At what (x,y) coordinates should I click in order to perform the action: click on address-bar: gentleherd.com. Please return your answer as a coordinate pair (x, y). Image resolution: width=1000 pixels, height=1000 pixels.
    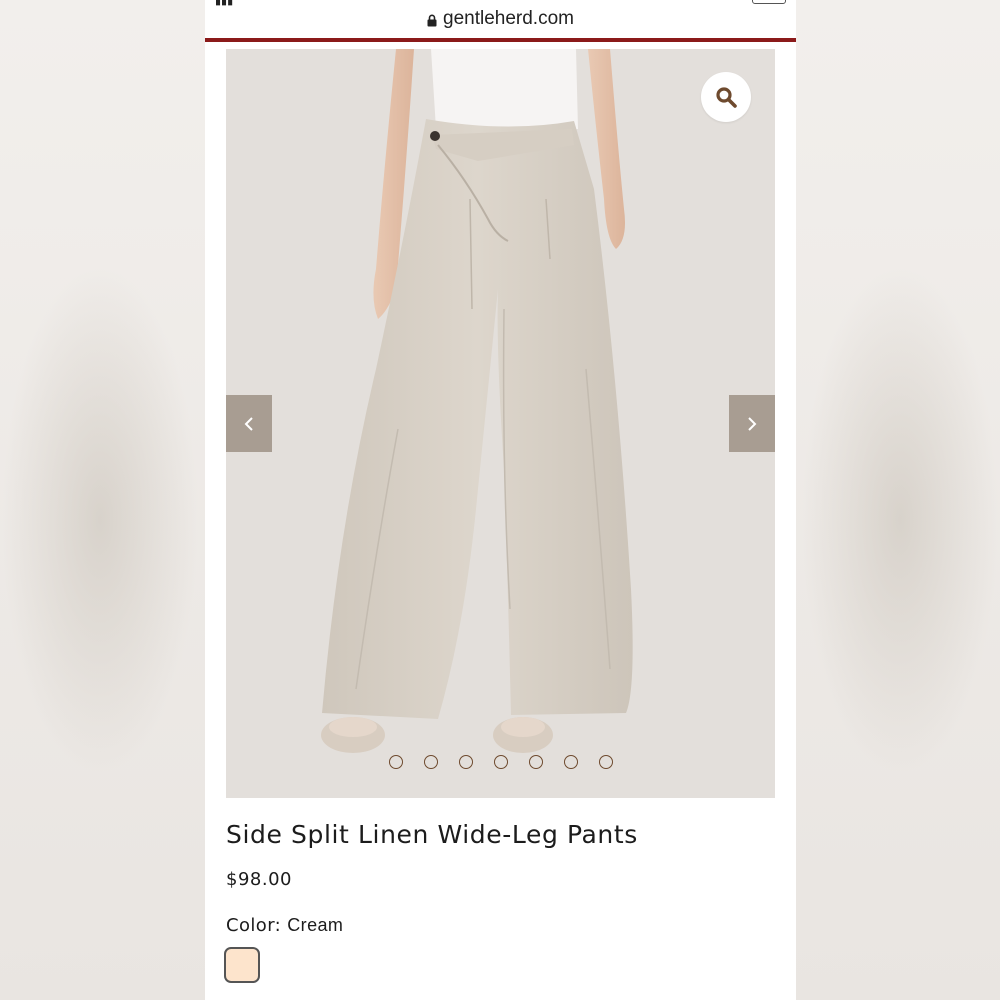
    Looking at the image, I should click on (500, 19).